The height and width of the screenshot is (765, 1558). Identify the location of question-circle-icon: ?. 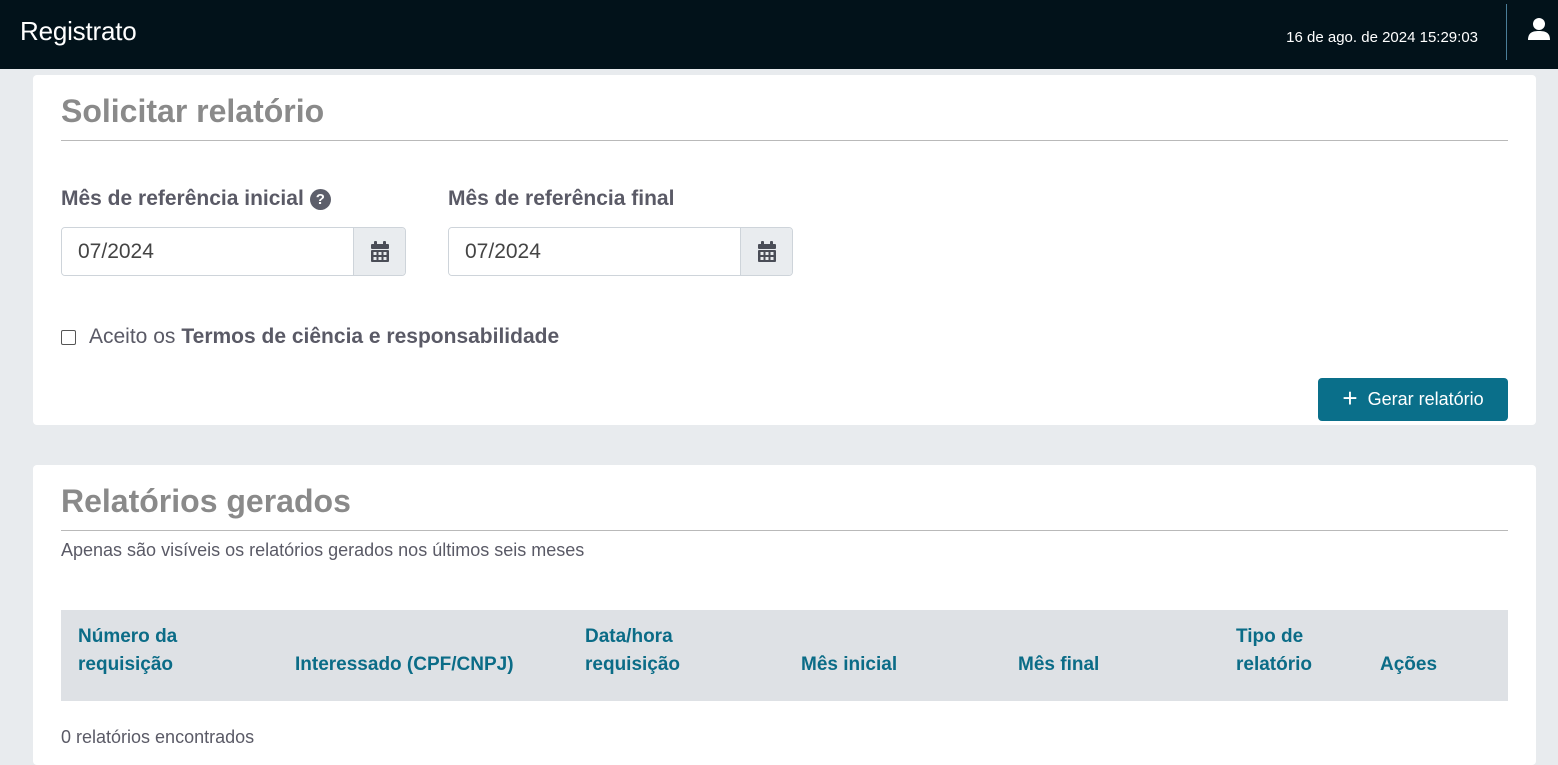
(320, 199).